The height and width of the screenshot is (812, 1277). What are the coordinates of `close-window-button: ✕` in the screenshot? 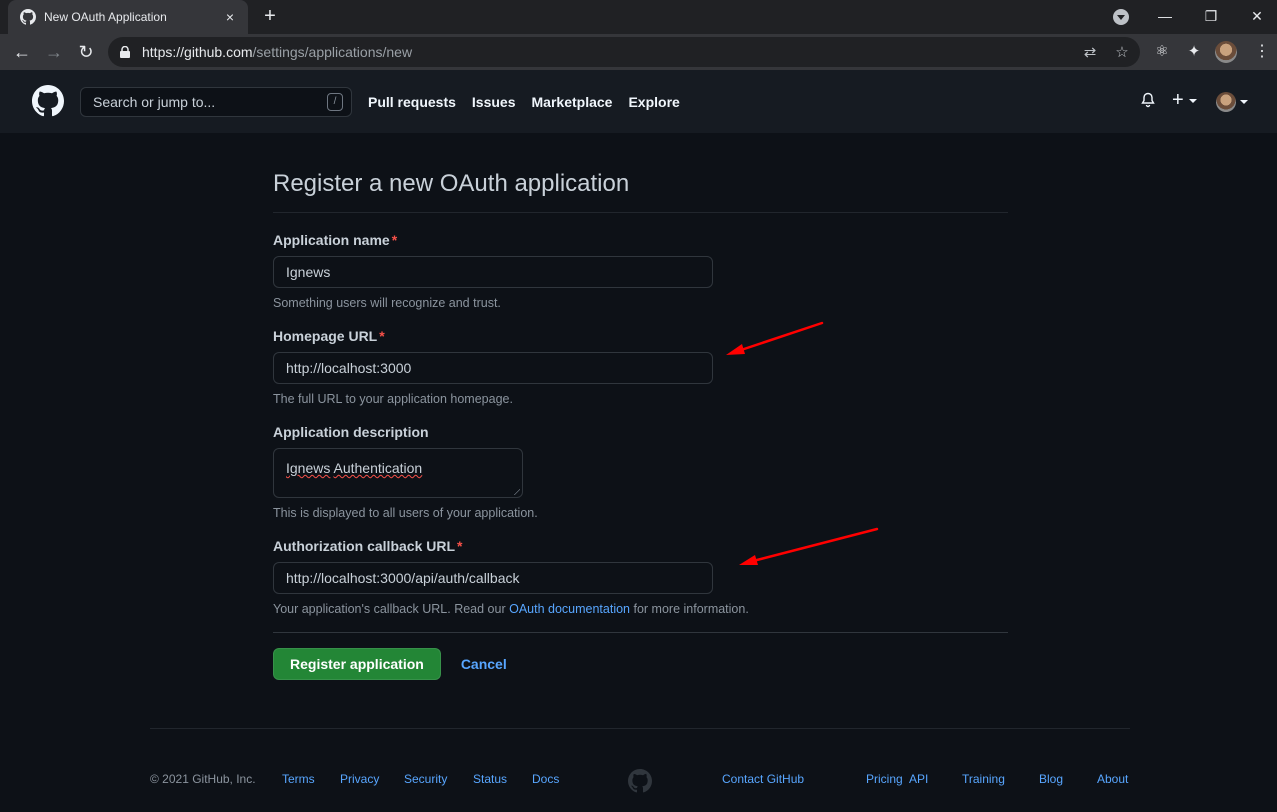 It's located at (1257, 16).